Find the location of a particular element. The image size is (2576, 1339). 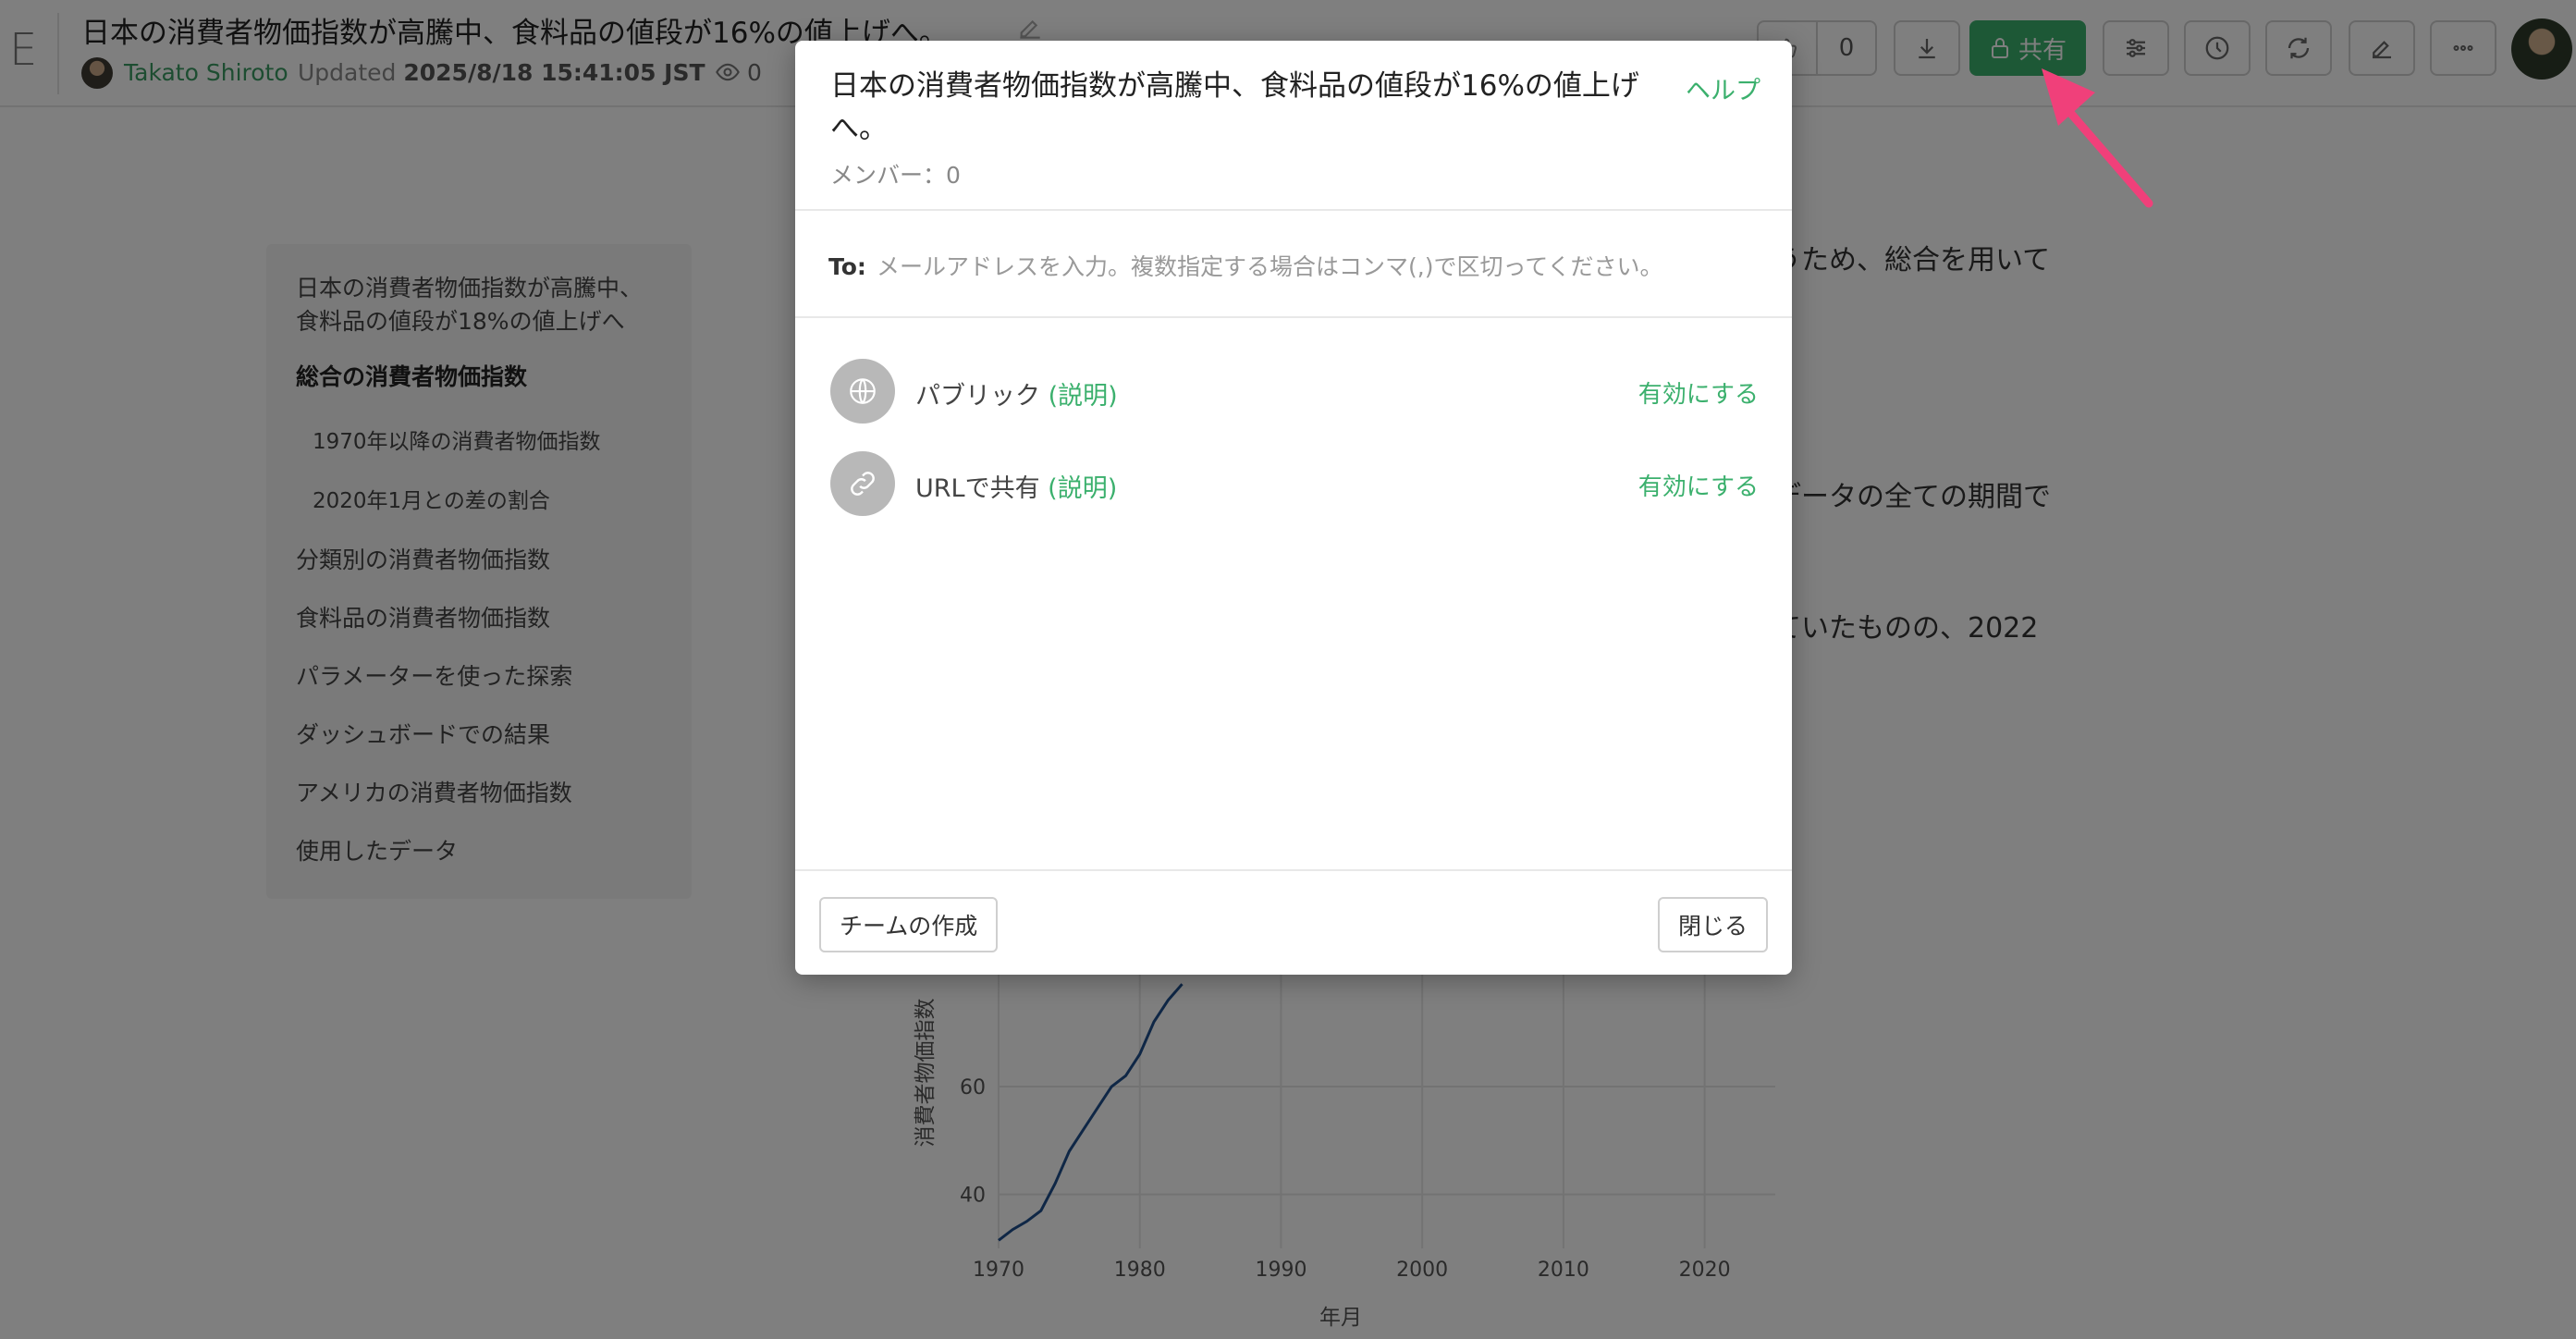

globe-icon is located at coordinates (862, 391).